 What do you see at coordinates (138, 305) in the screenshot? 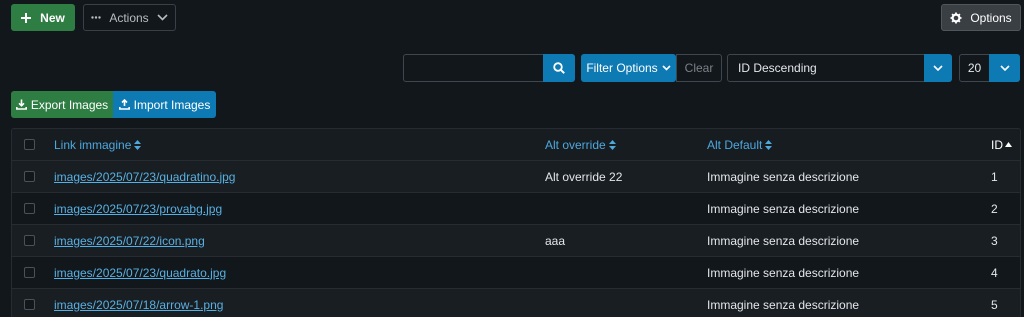
I see `image-link: images/2025/07/18/arrow-1.png` at bounding box center [138, 305].